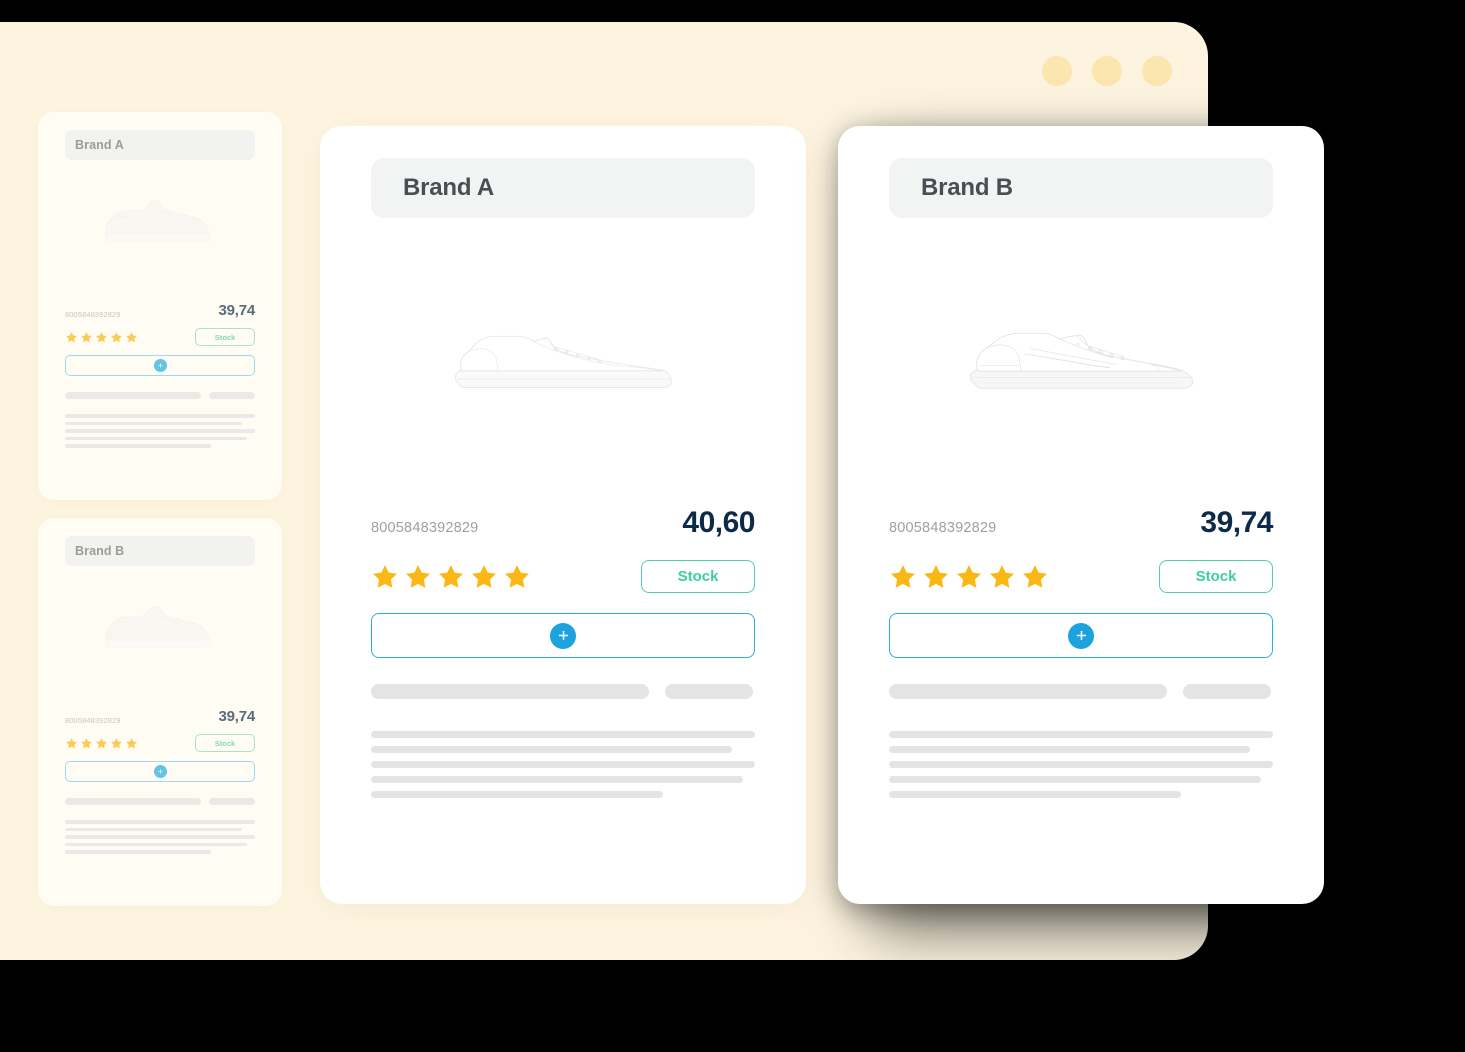  Describe the element at coordinates (1081, 741) in the screenshot. I see `card-skeleton-brand-b` at that location.